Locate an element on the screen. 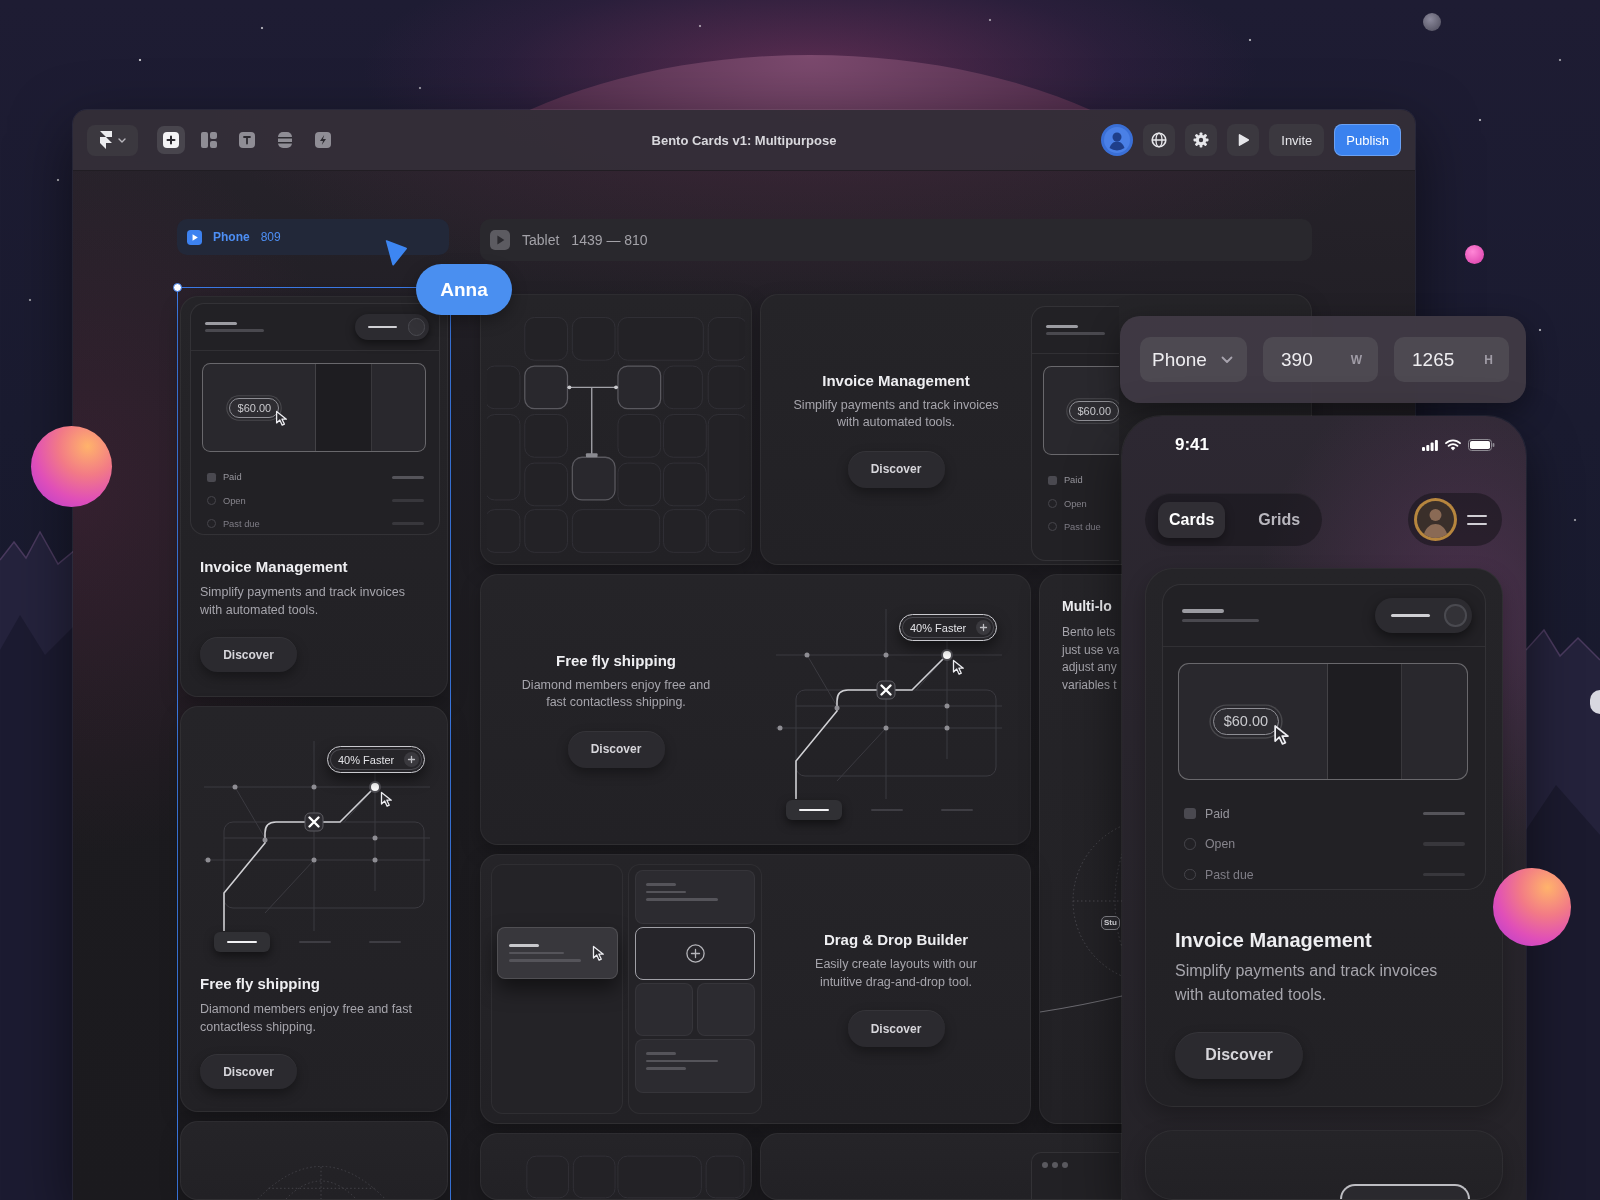  language-button is located at coordinates (1159, 140).